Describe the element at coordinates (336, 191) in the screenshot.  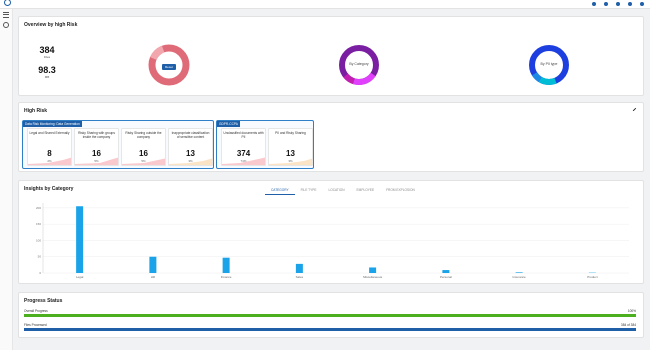
I see `tab-location: LOCATION` at that location.